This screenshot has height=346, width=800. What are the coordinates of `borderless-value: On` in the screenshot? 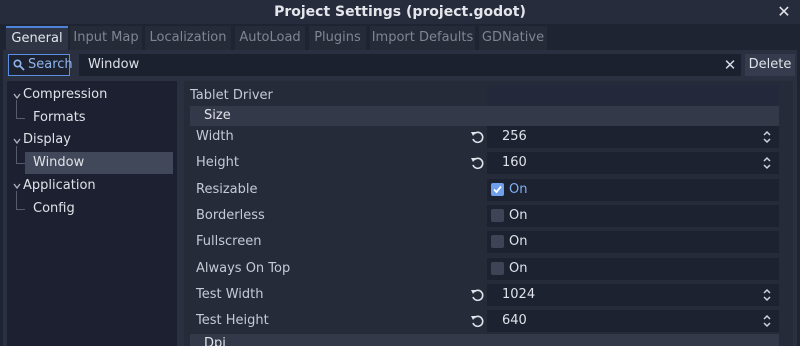 It's located at (518, 216).